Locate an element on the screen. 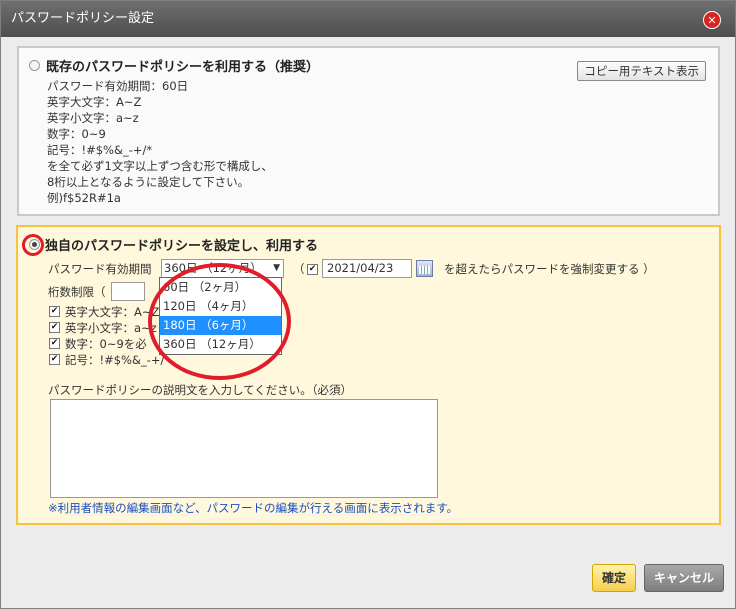 The width and height of the screenshot is (736, 609). paren-open: （ is located at coordinates (299, 269).